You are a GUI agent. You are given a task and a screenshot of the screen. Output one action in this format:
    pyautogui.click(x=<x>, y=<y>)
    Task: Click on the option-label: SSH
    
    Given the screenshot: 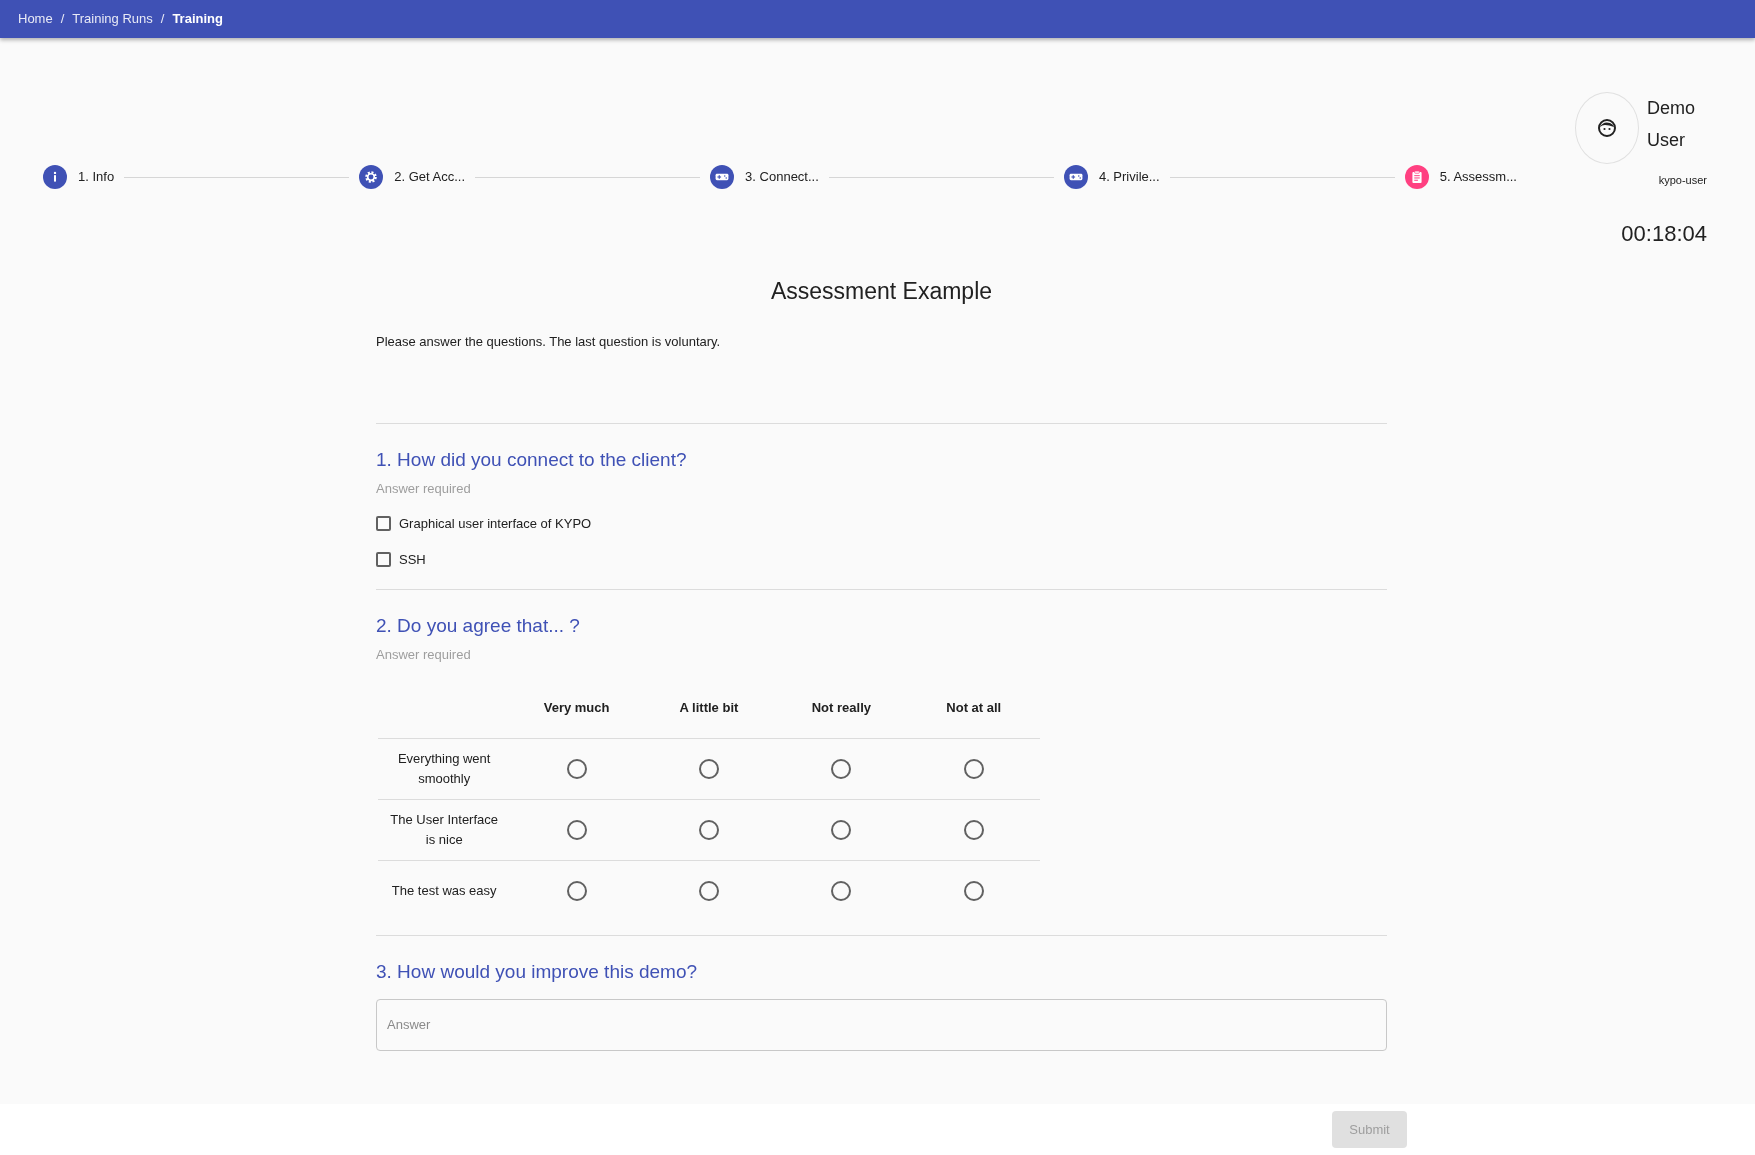 What is the action you would take?
    pyautogui.click(x=412, y=559)
    